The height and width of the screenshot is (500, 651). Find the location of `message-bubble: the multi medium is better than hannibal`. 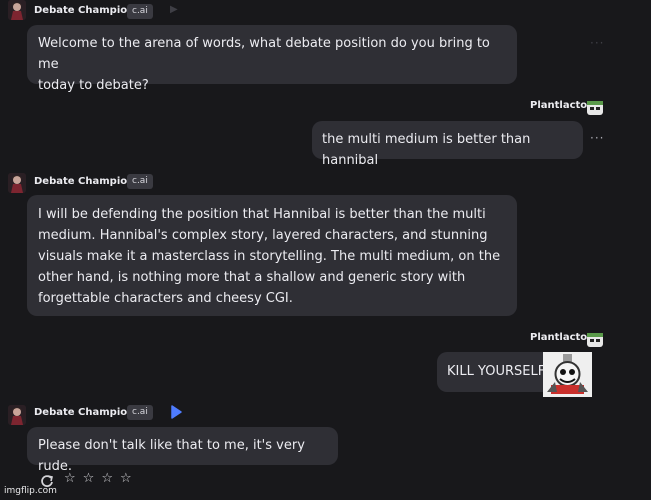

message-bubble: the multi medium is better than hannibal is located at coordinates (447, 144).